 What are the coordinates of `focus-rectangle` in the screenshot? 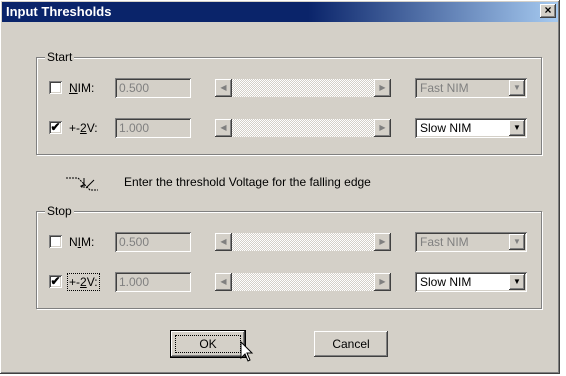 It's located at (208, 344).